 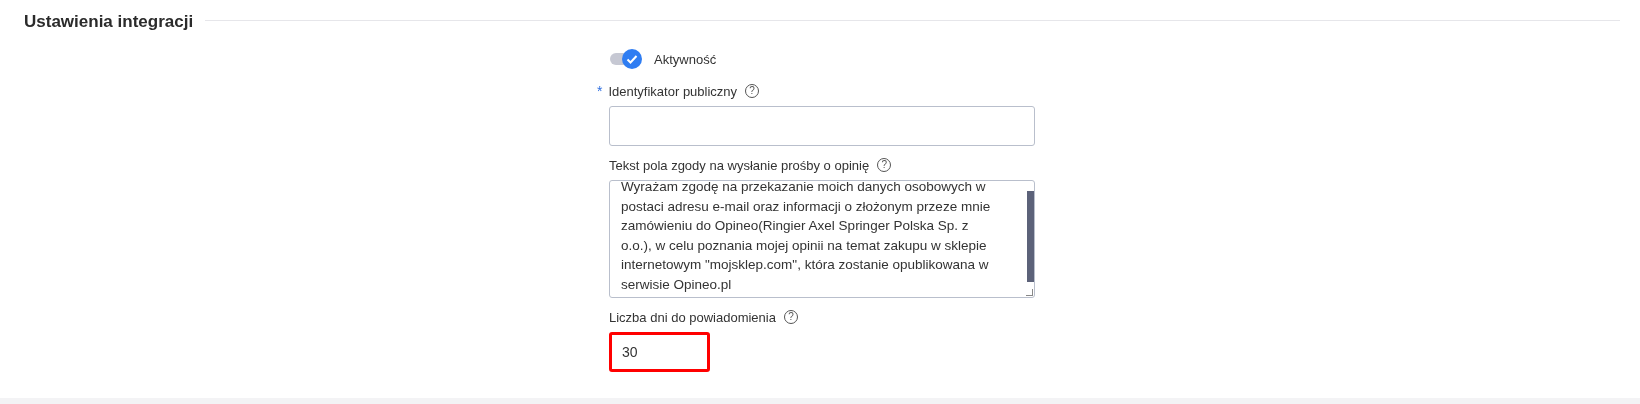 What do you see at coordinates (673, 91) in the screenshot?
I see `field-label: Identyfikator publiczny` at bounding box center [673, 91].